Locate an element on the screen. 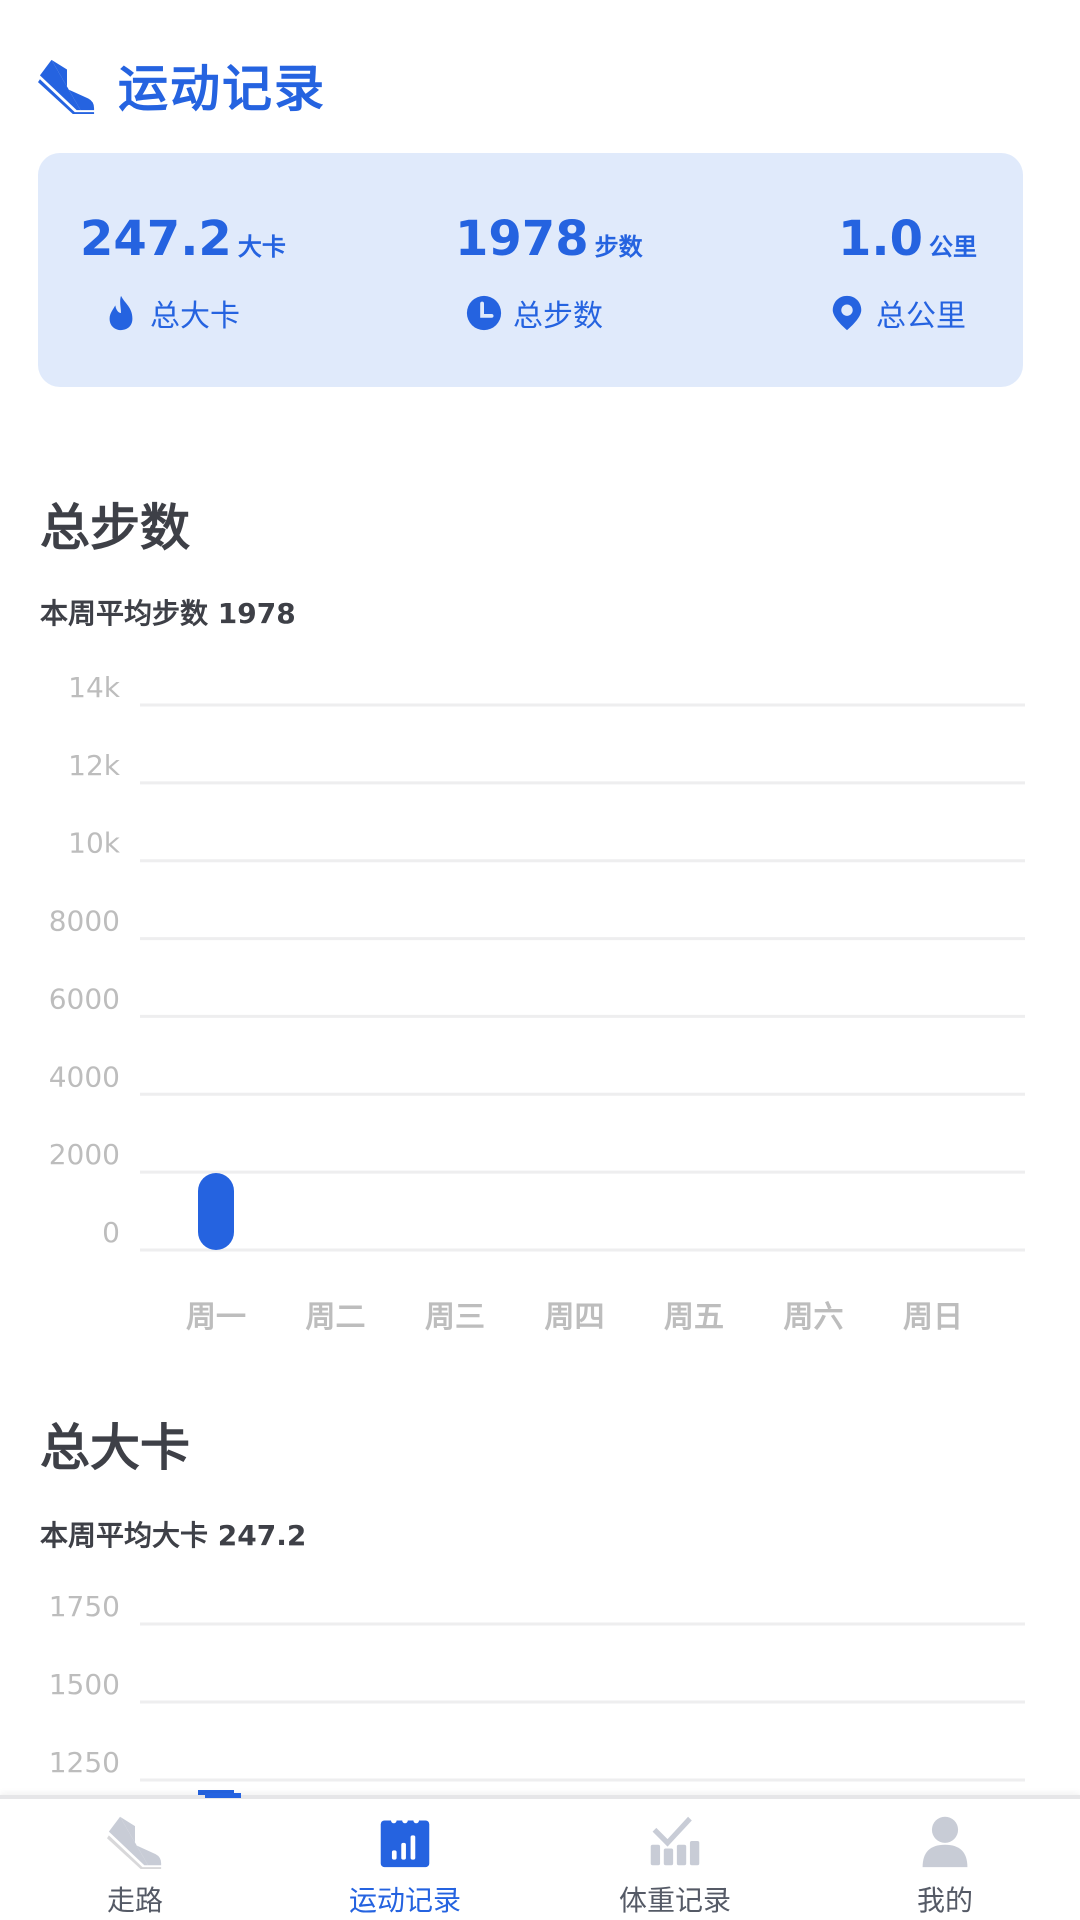 This screenshot has width=1080, height=1920. calendar-chart-icon is located at coordinates (405, 1842).